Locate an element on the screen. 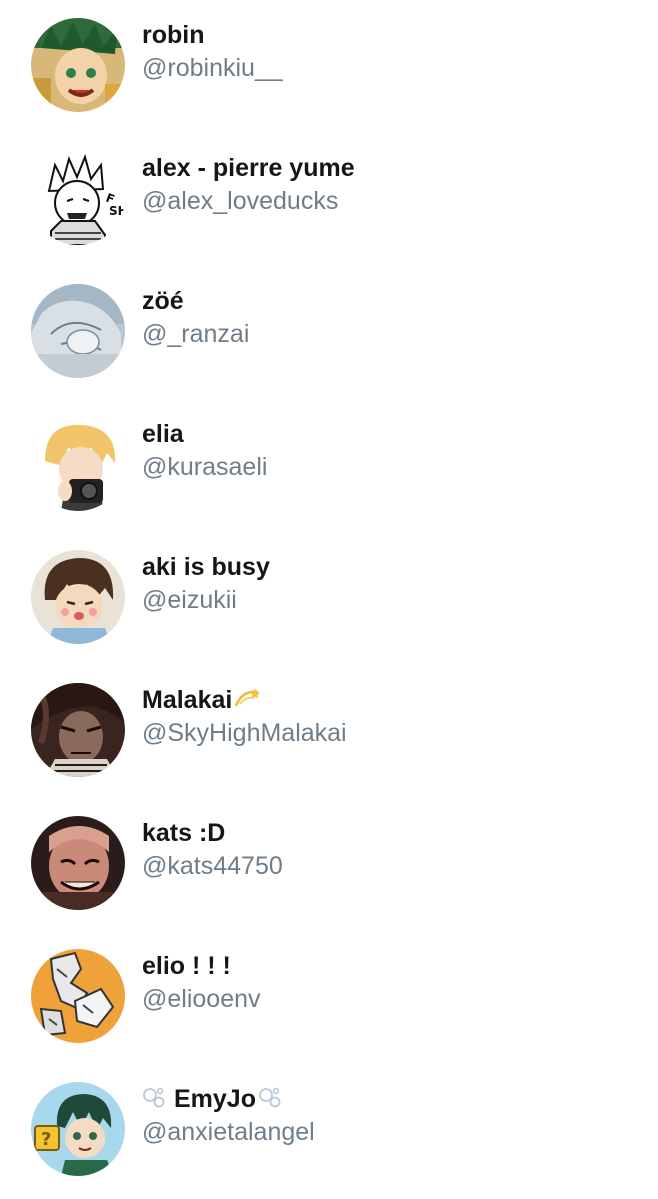  username-handle: @anxietalangel is located at coordinates (228, 1132).